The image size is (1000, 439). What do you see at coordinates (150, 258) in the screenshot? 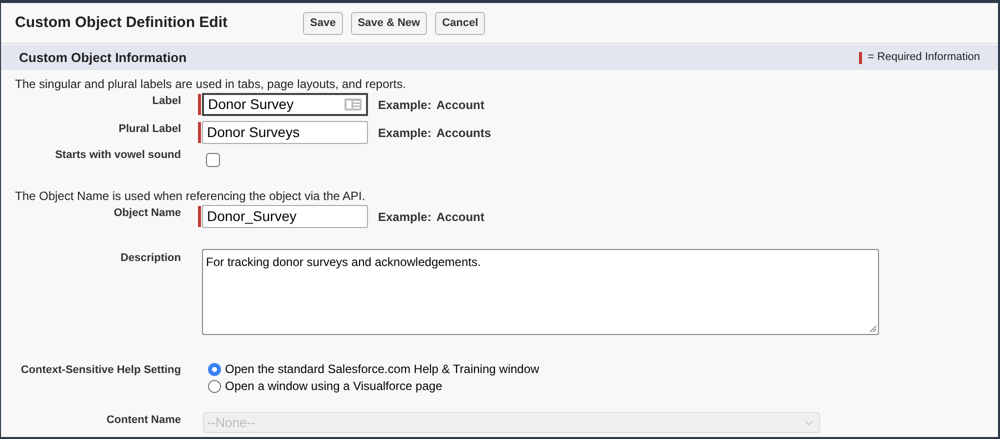
I see `field-label: Description` at bounding box center [150, 258].